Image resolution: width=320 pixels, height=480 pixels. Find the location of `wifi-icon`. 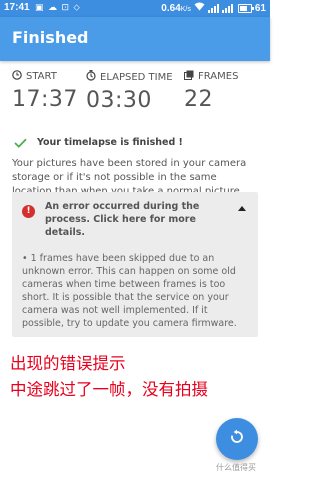

wifi-icon is located at coordinates (199, 8).